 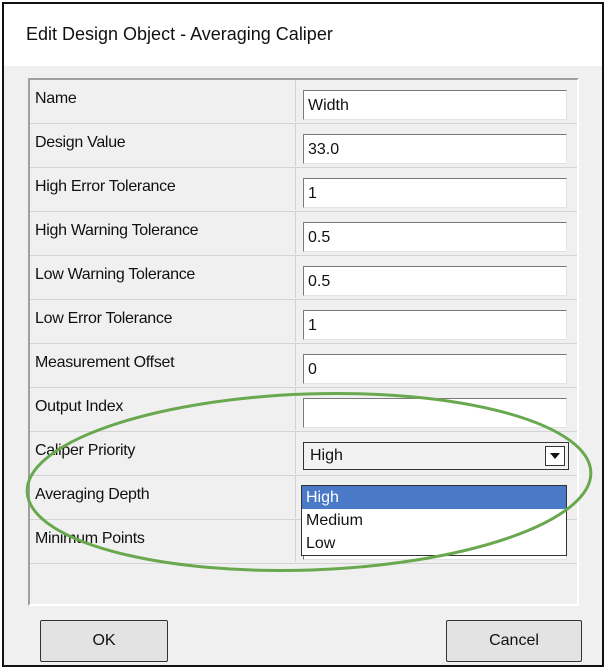 What do you see at coordinates (85, 450) in the screenshot?
I see `caliper-priority-label: Caliper Priority` at bounding box center [85, 450].